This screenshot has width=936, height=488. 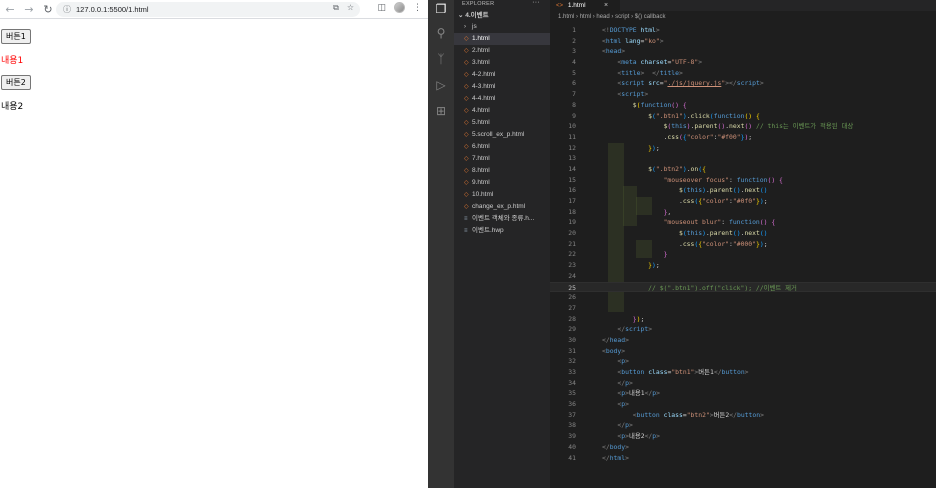 What do you see at coordinates (743, 319) in the screenshot?
I see `code-line: 28 });` at bounding box center [743, 319].